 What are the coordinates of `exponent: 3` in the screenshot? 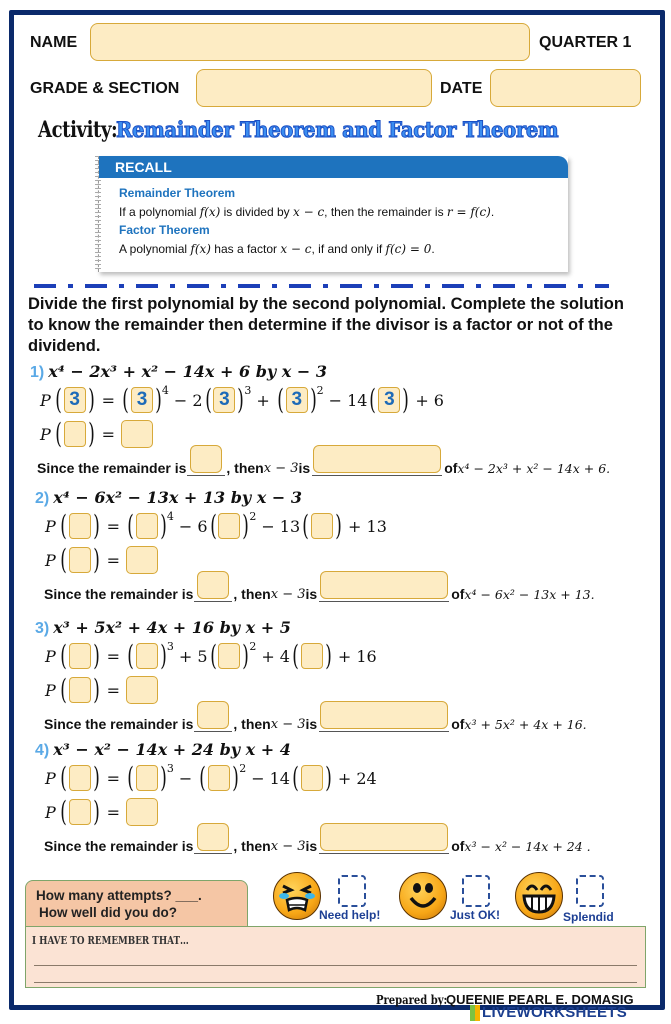 It's located at (170, 646).